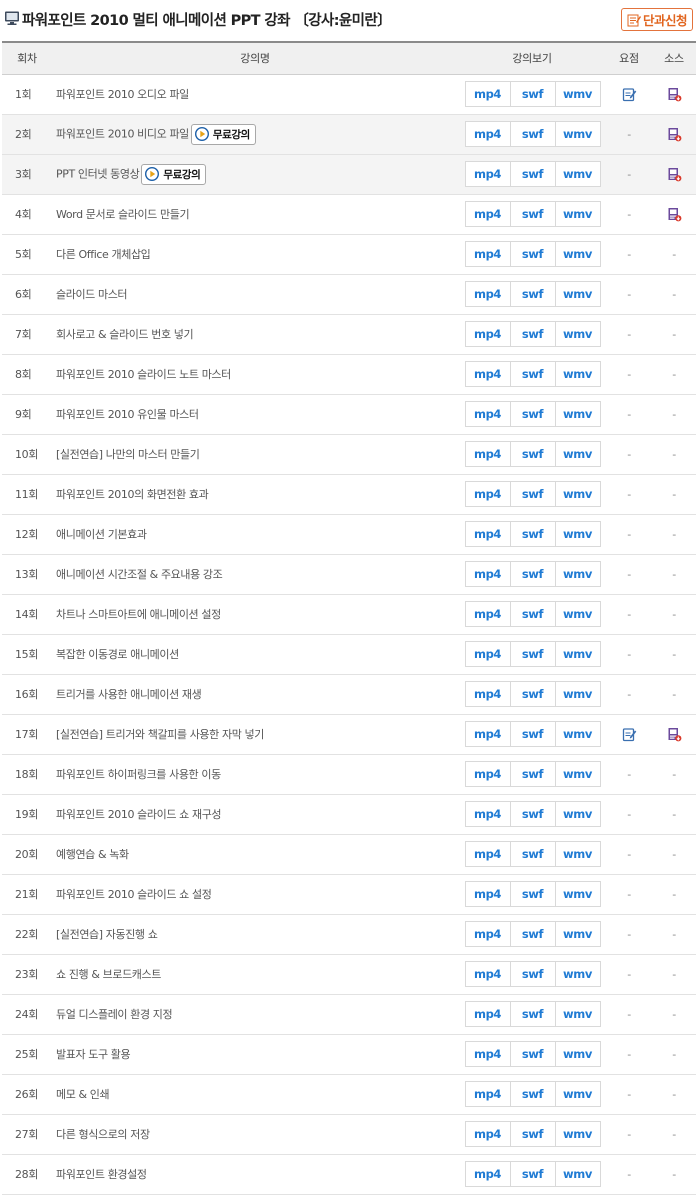 This screenshot has height=1202, width=700. What do you see at coordinates (657, 19) in the screenshot?
I see `course-apply-button: 단과신청` at bounding box center [657, 19].